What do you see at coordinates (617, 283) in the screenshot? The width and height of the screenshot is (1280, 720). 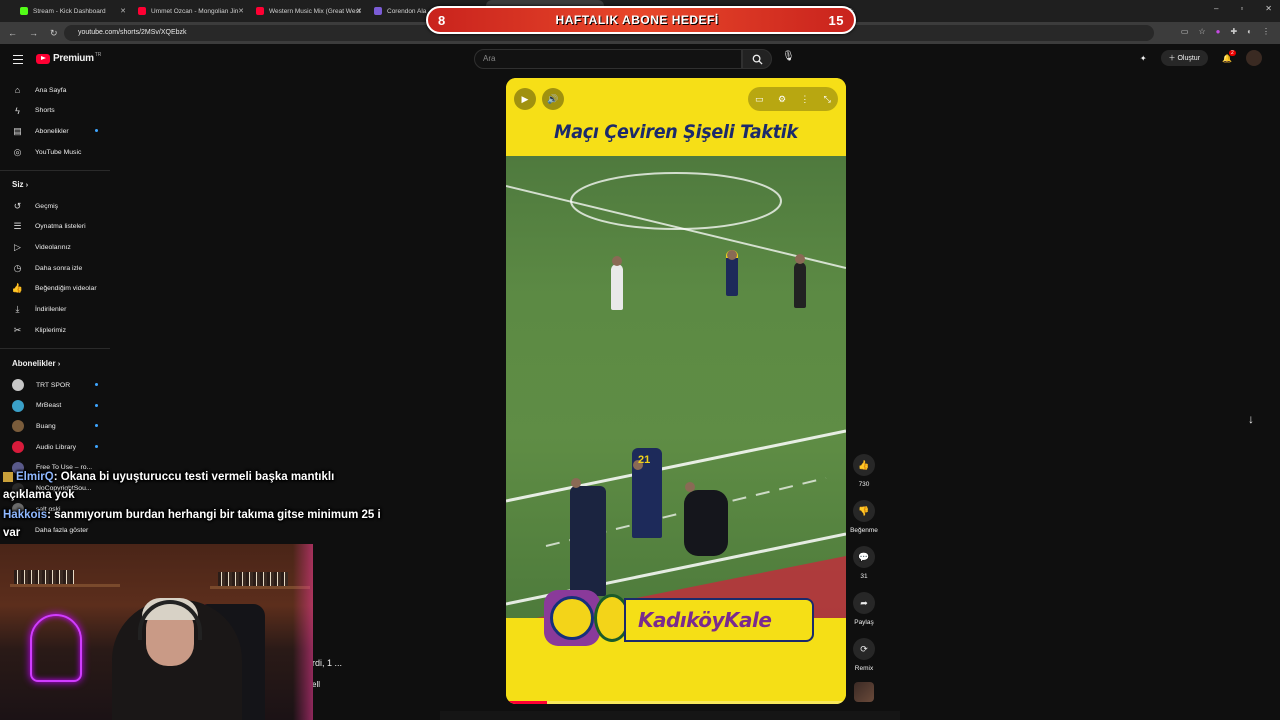 I see `player-white` at bounding box center [617, 283].